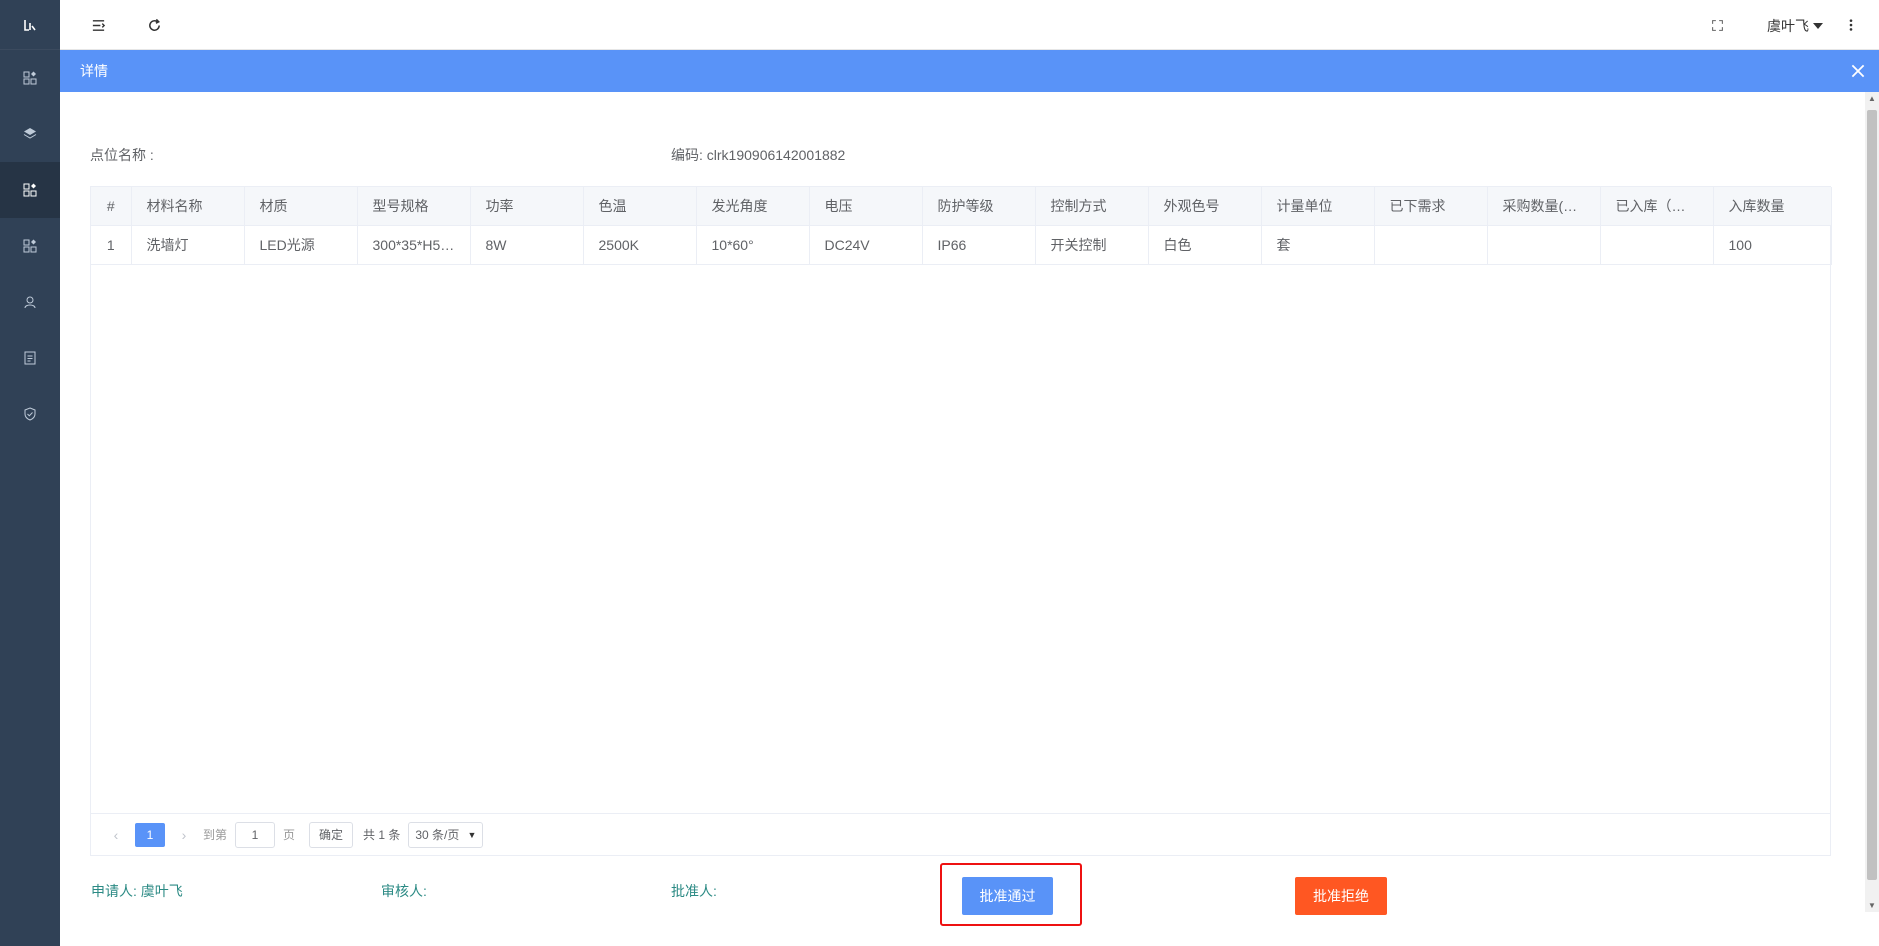 The height and width of the screenshot is (946, 1879). What do you see at coordinates (1858, 71) in the screenshot?
I see `close-icon` at bounding box center [1858, 71].